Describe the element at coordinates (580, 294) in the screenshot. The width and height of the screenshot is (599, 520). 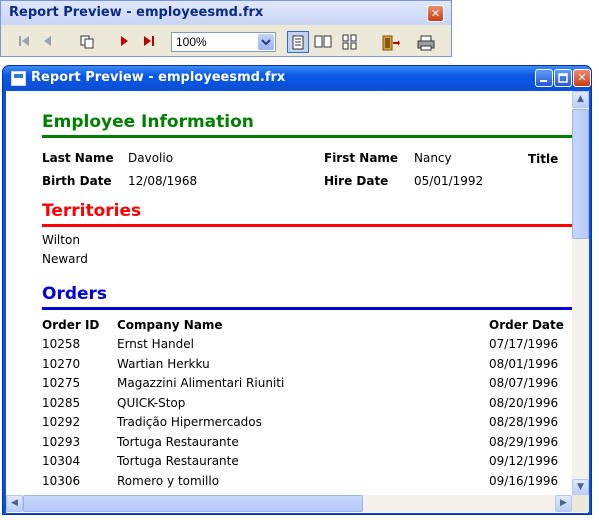
I see `vertical-scrollbar: ▲ ▼` at that location.